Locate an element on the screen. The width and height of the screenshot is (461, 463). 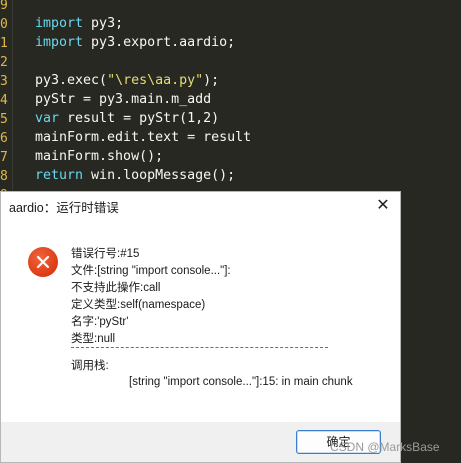
error-operation: 不支持此操作:call is located at coordinates (116, 288).